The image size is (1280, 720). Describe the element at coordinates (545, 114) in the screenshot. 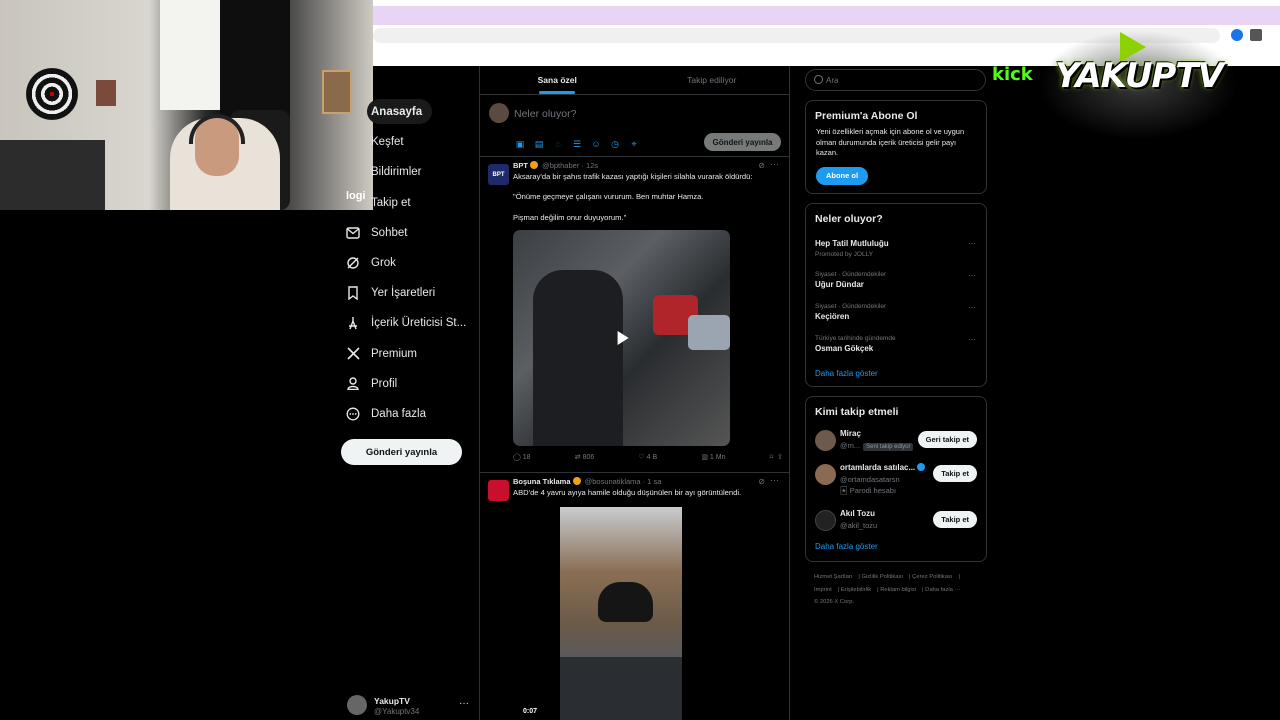

I see `composer-input: Neler oluyor?` at that location.